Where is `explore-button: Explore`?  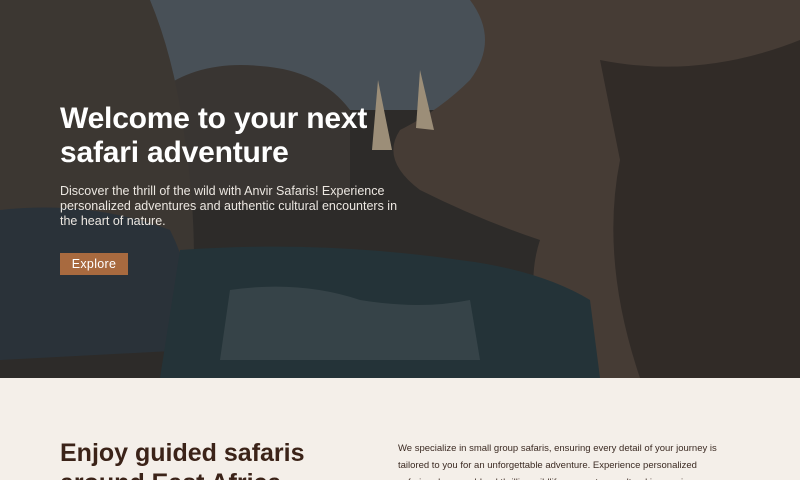 explore-button: Explore is located at coordinates (94, 264).